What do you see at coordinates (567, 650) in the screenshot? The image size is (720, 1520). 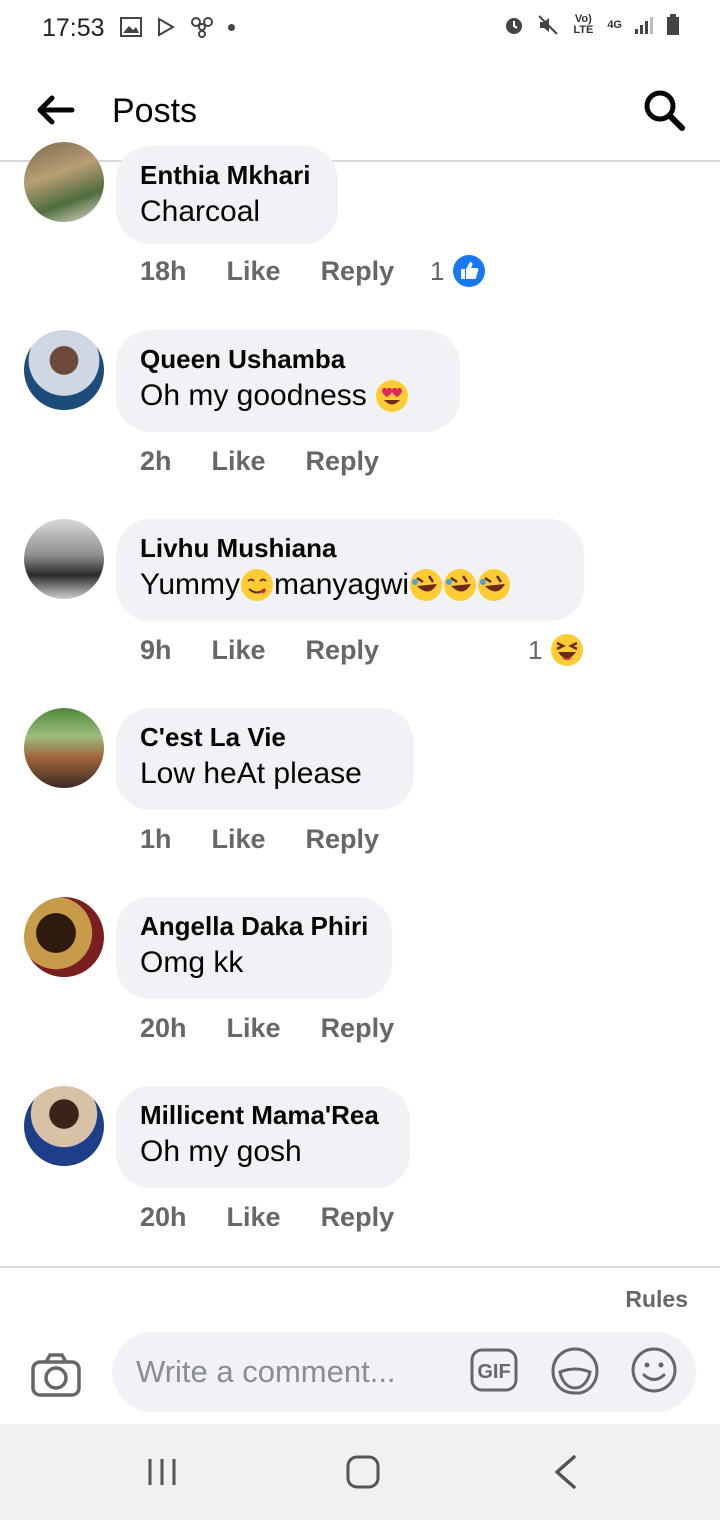 I see `haha-icon` at bounding box center [567, 650].